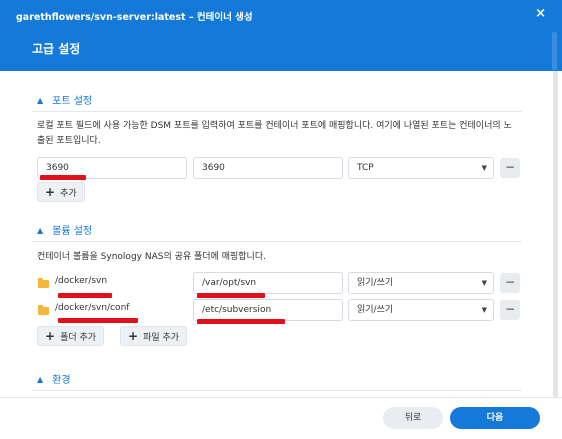 This screenshot has height=439, width=562. What do you see at coordinates (72, 101) in the screenshot?
I see `port-section-title: 포트 설정` at bounding box center [72, 101].